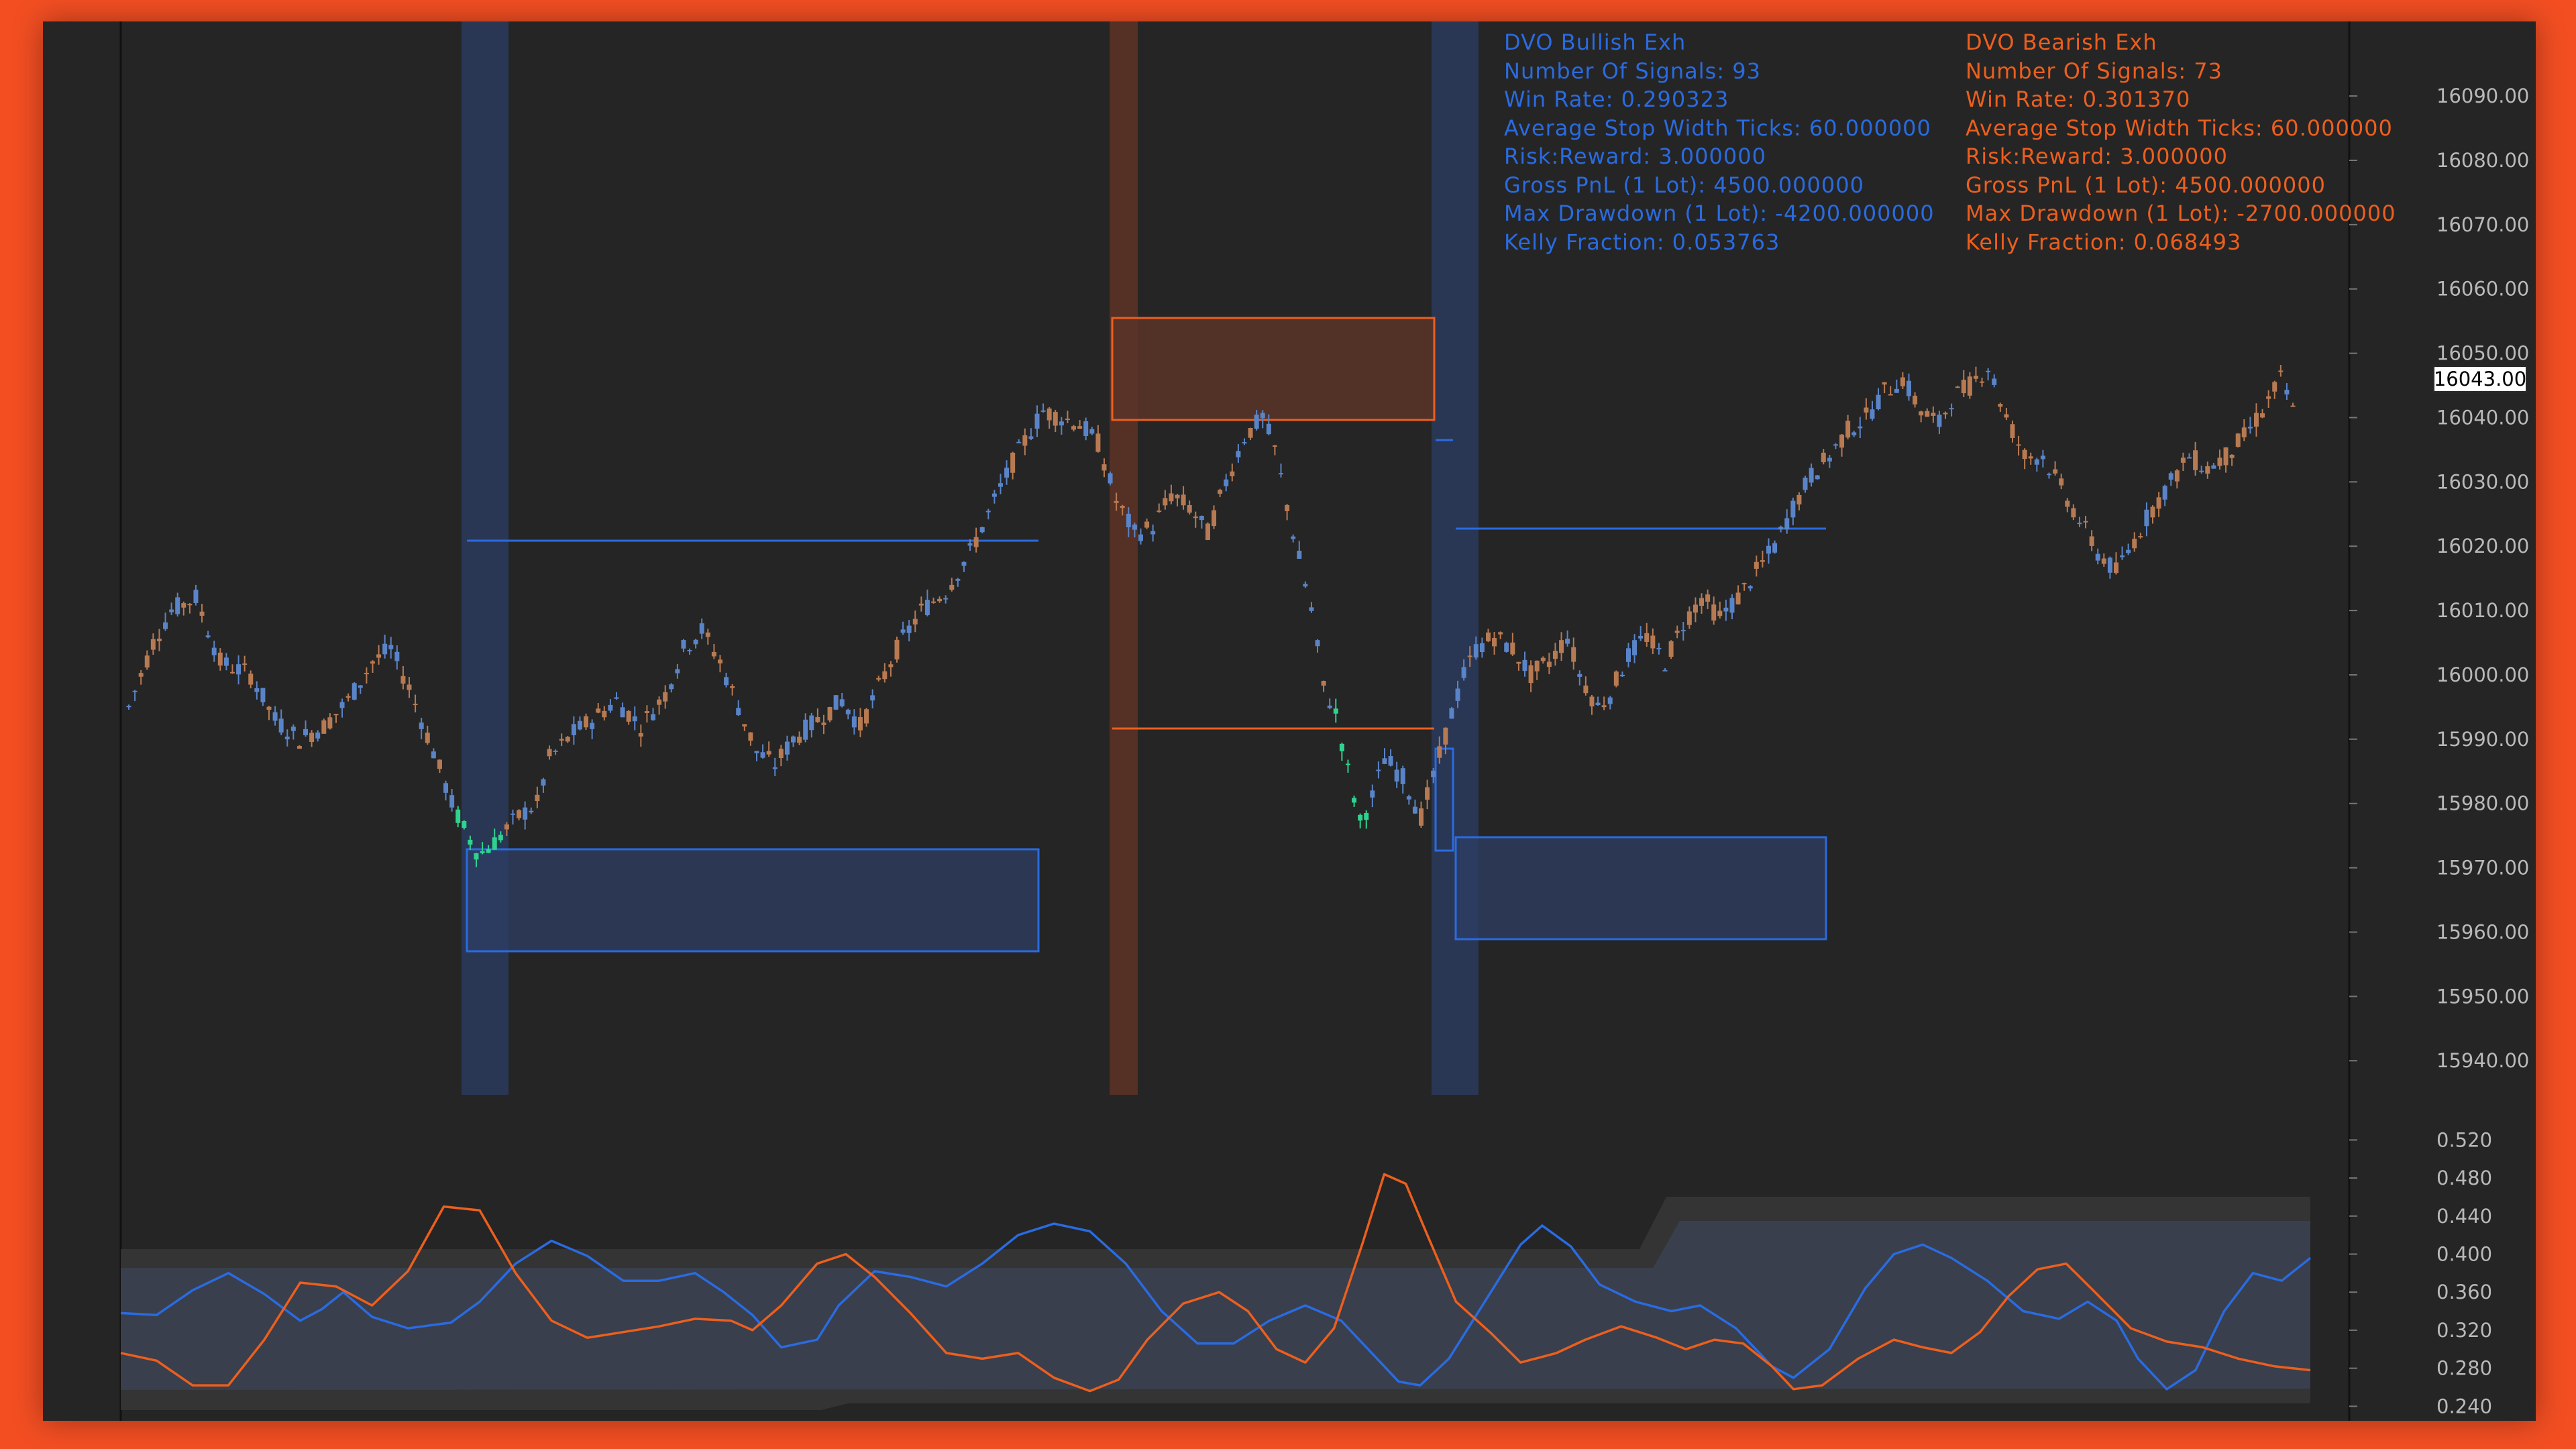  What do you see at coordinates (2480, 379) in the screenshot?
I see `last-price-tag: 16043.00` at bounding box center [2480, 379].